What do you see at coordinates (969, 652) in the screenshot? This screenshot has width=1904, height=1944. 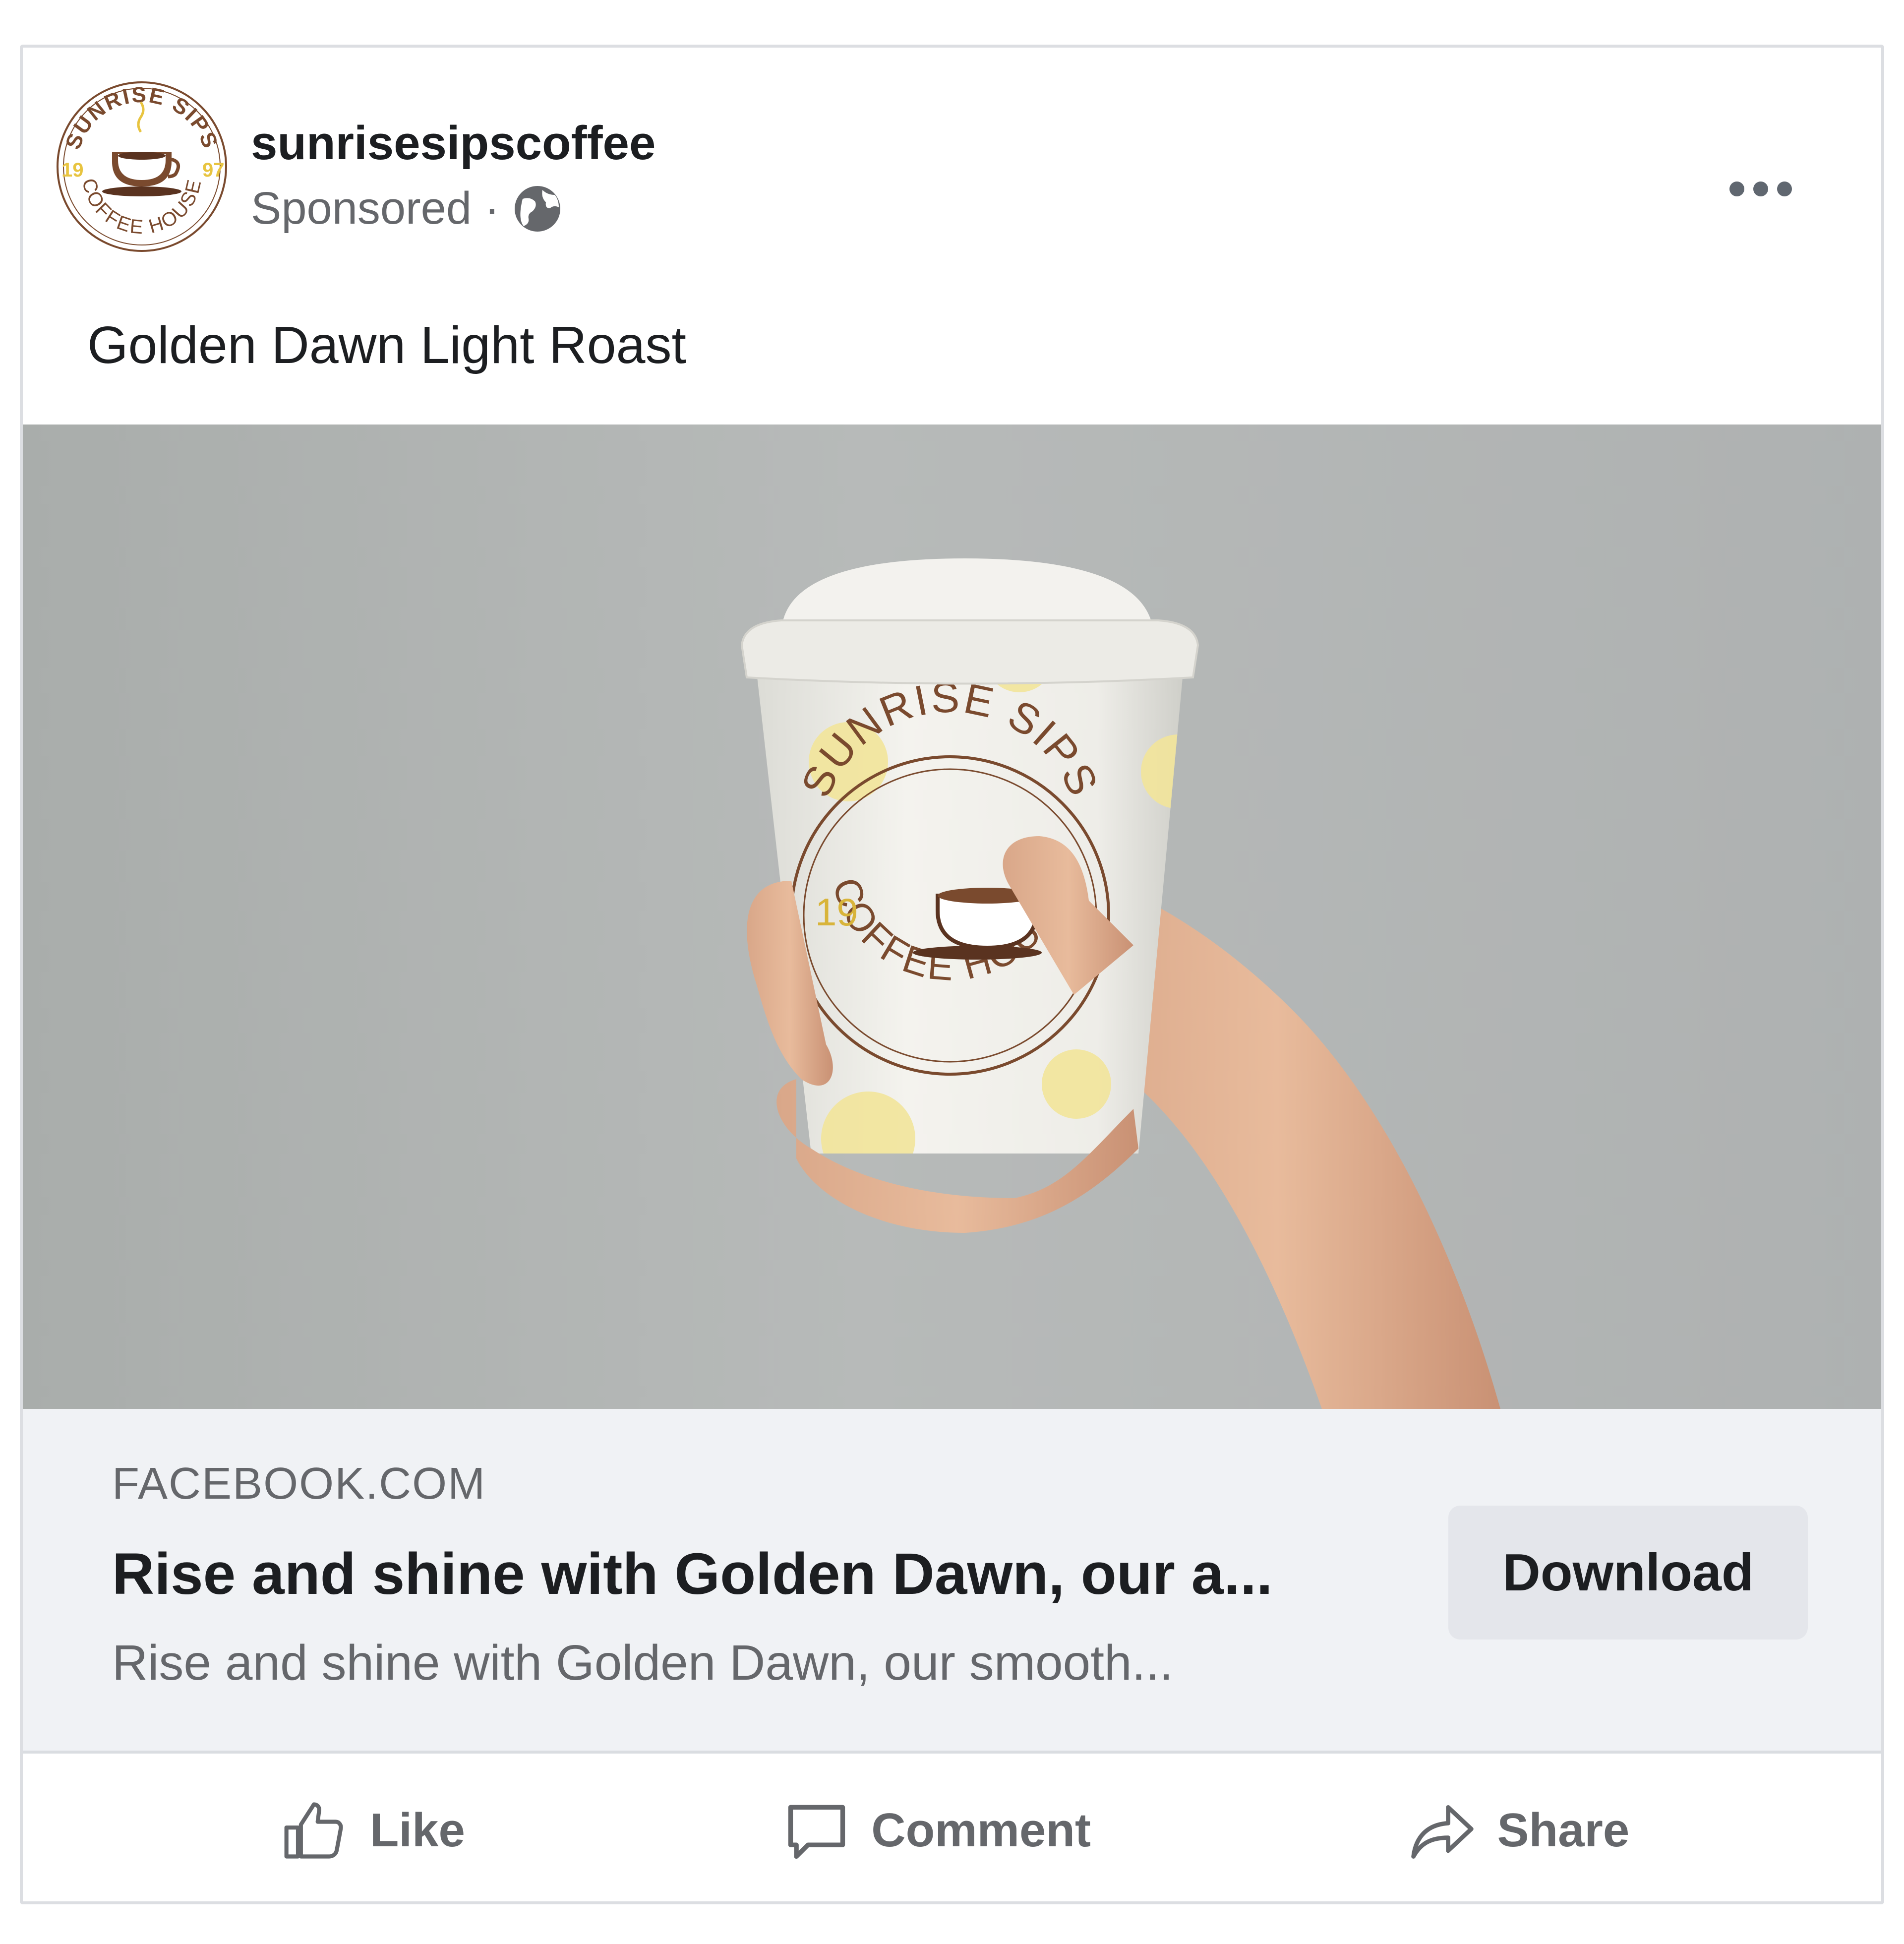 I see `cup-lid-rim` at bounding box center [969, 652].